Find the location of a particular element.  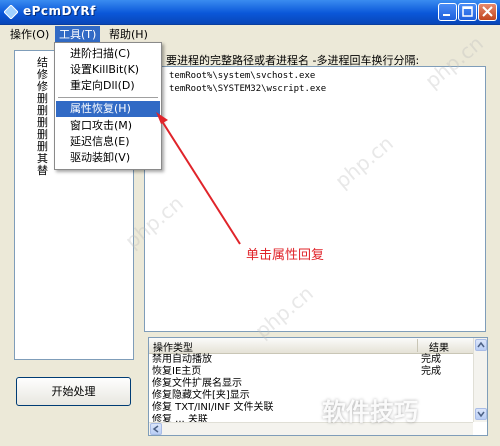

table-header: 操作类型 结果 is located at coordinates (311, 346).